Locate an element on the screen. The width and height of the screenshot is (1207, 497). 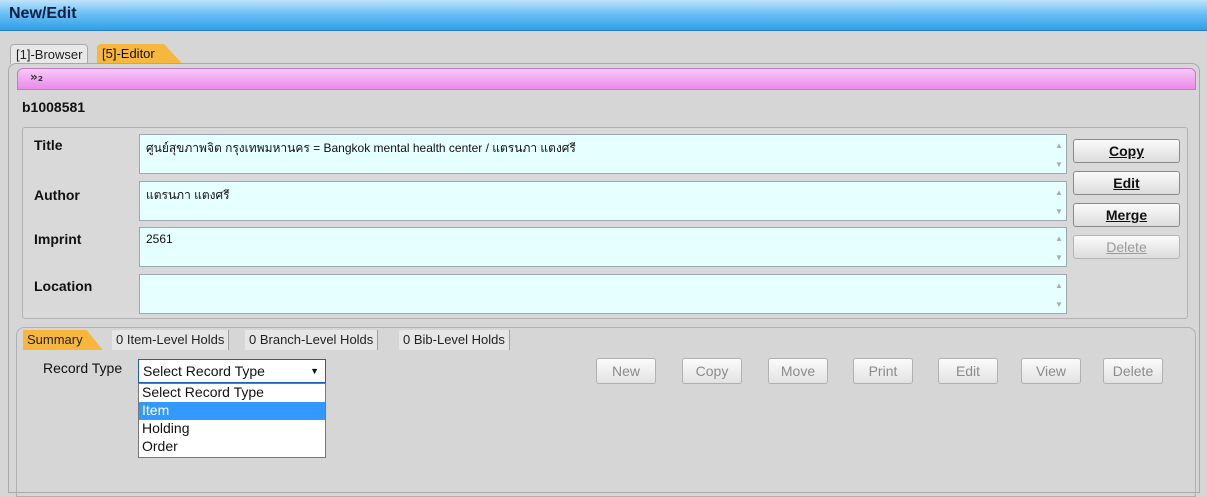
record-type-dropdown: Select Record Type Item Holding Order is located at coordinates (232, 420).